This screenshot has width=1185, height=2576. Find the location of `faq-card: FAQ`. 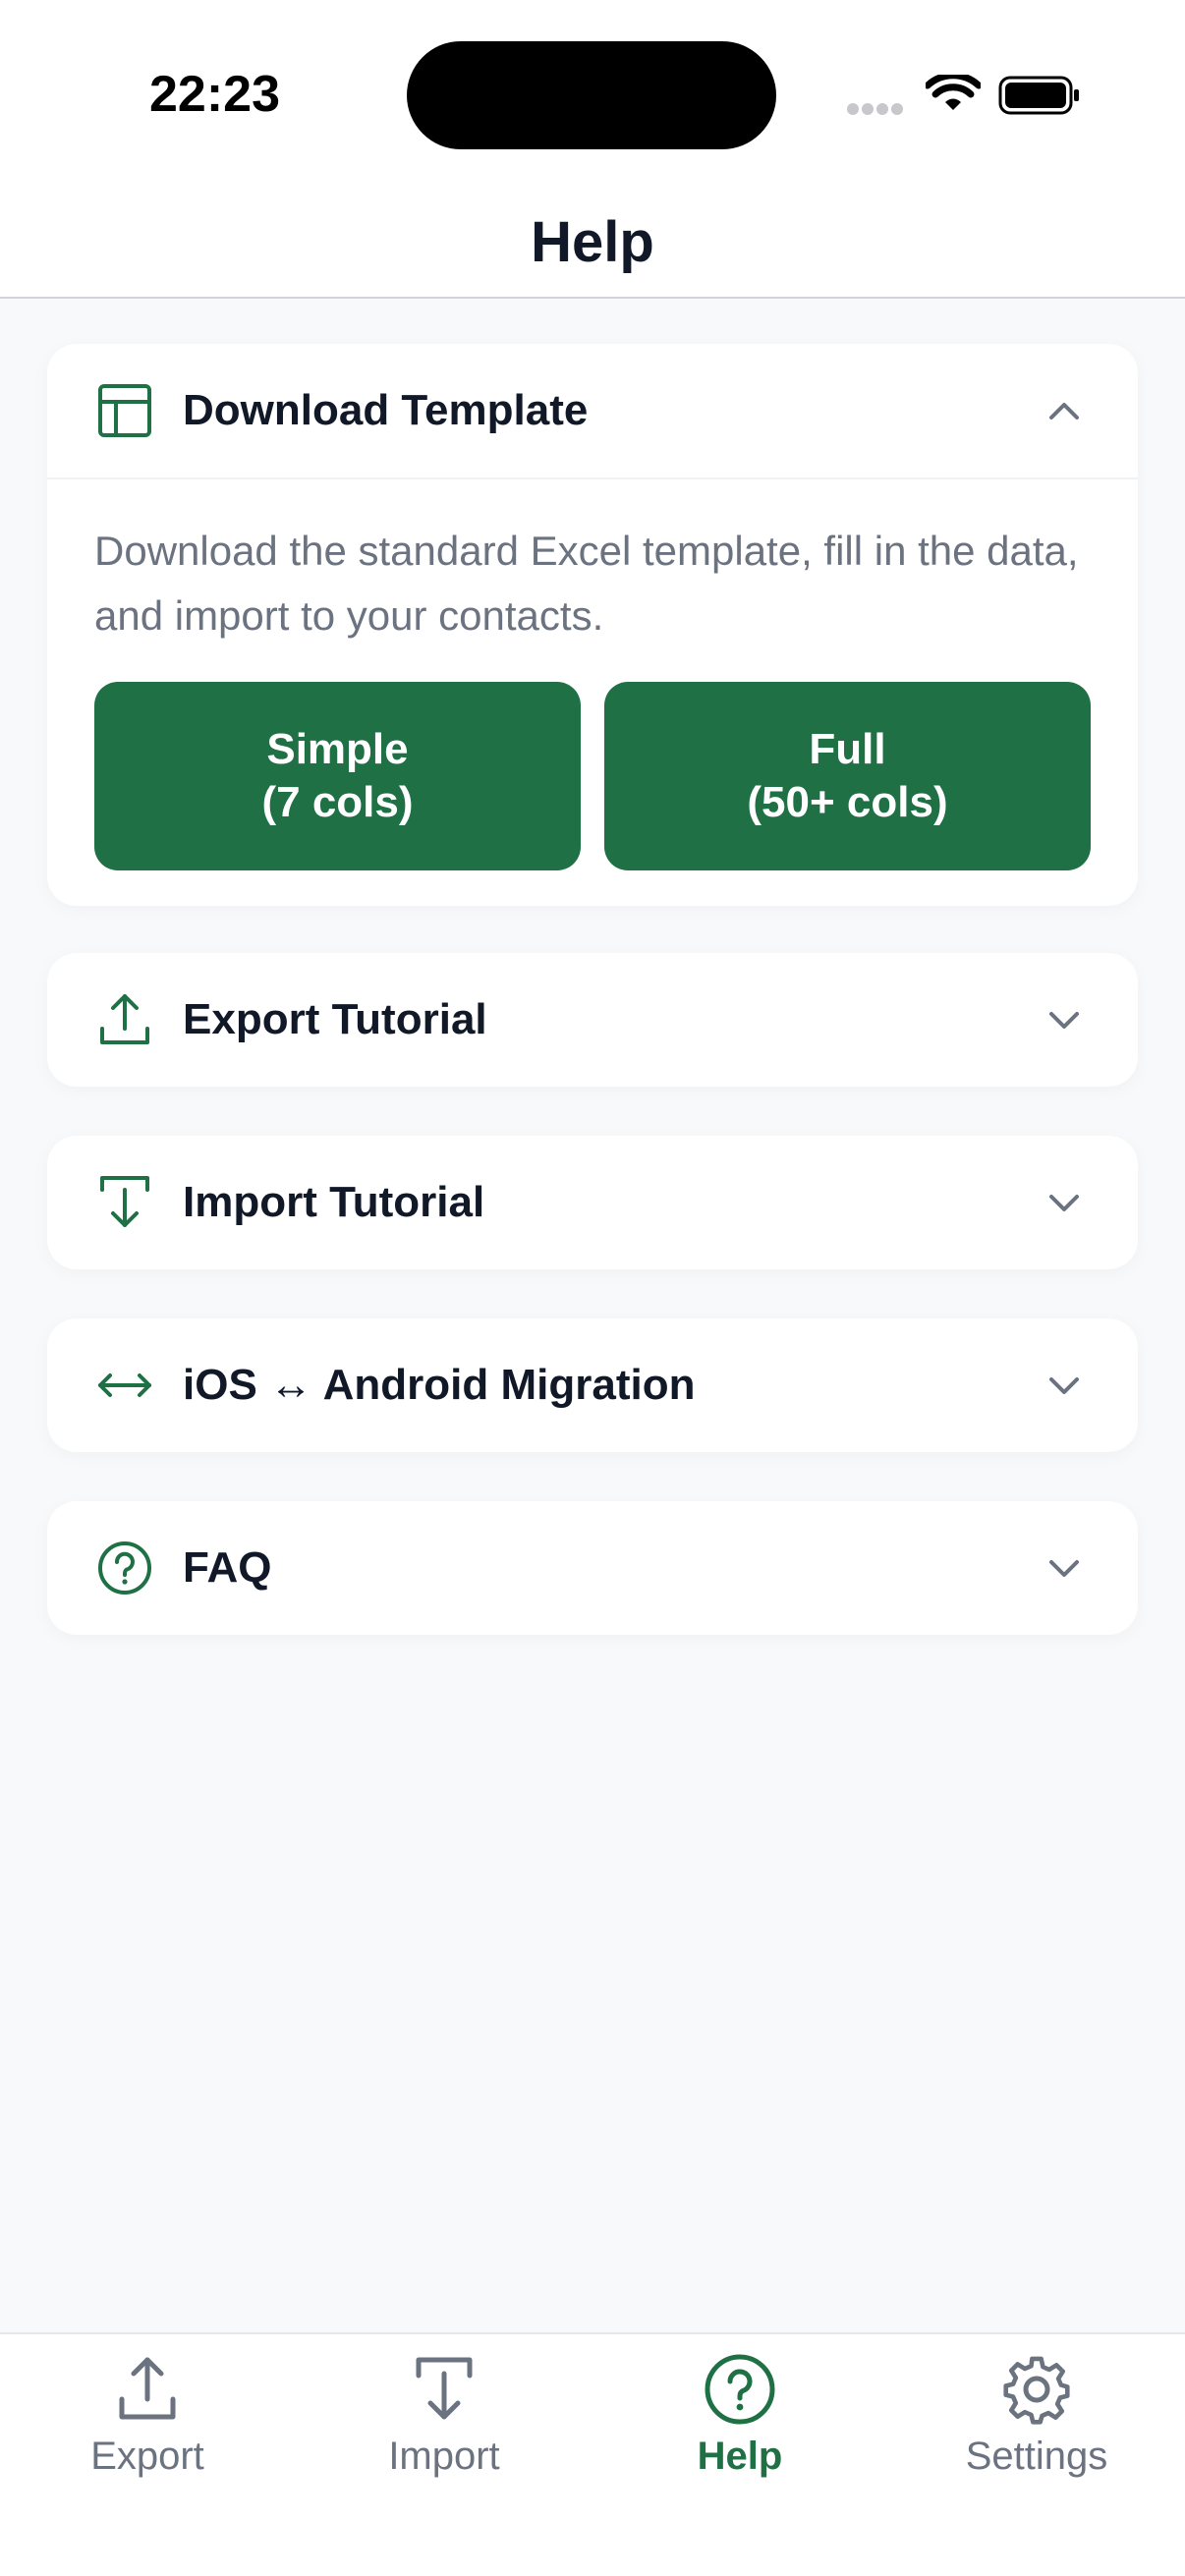

faq-card: FAQ is located at coordinates (592, 1568).